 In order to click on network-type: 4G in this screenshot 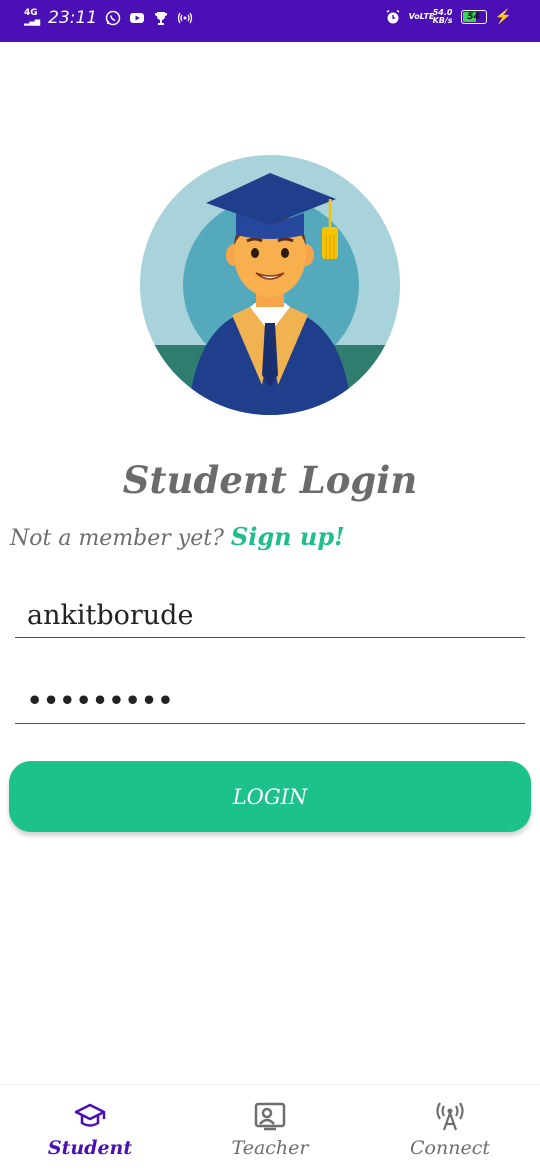, I will do `click(31, 13)`.